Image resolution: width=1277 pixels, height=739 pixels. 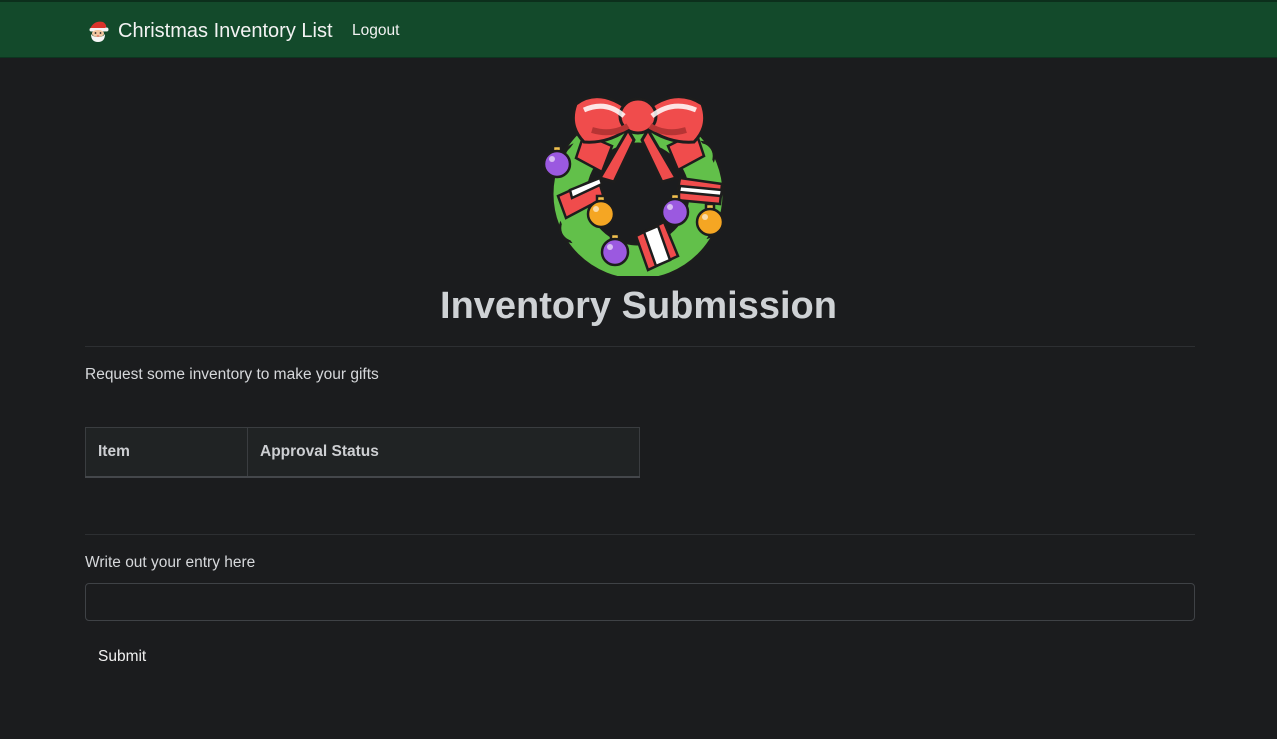 I want to click on page-title: Inventory Submission, so click(x=638, y=306).